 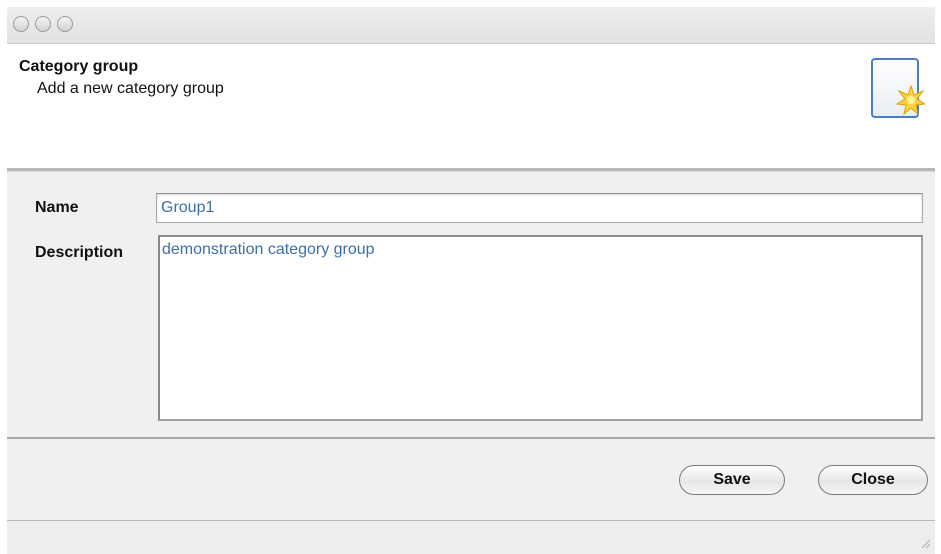 What do you see at coordinates (898, 88) in the screenshot?
I see `new-item-star-icon` at bounding box center [898, 88].